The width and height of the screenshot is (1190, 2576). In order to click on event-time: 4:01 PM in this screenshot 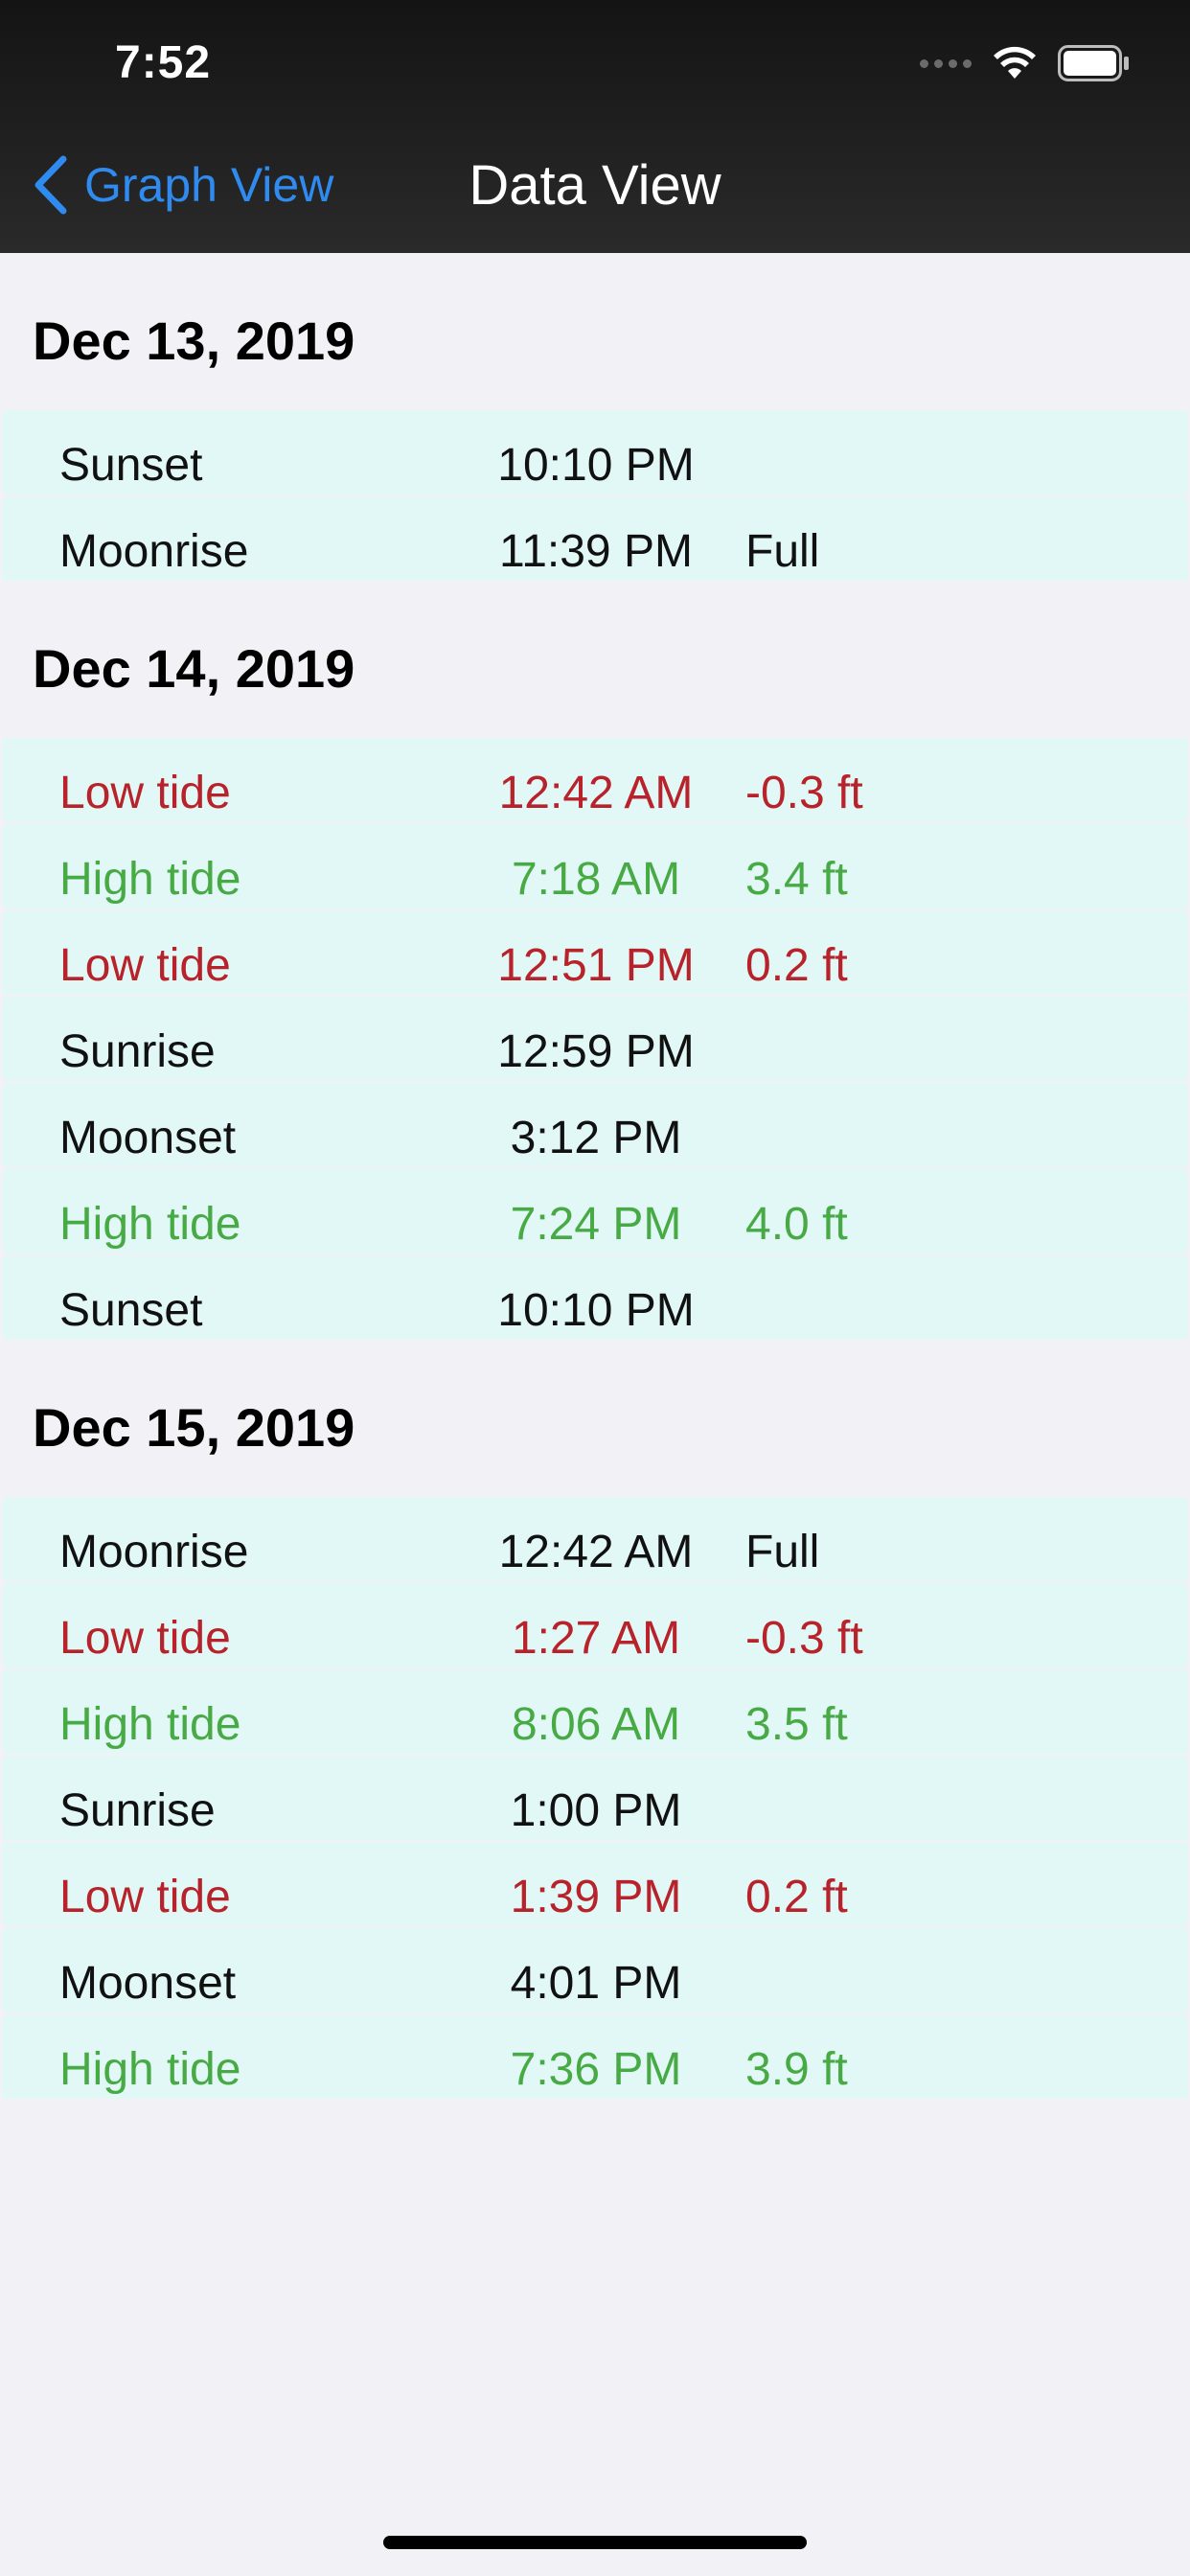, I will do `click(596, 1983)`.